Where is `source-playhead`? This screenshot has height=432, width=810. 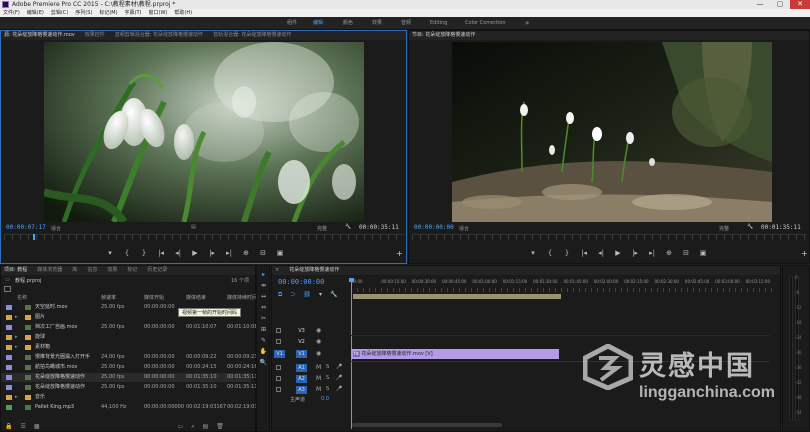
source-playhead is located at coordinates (34, 237).